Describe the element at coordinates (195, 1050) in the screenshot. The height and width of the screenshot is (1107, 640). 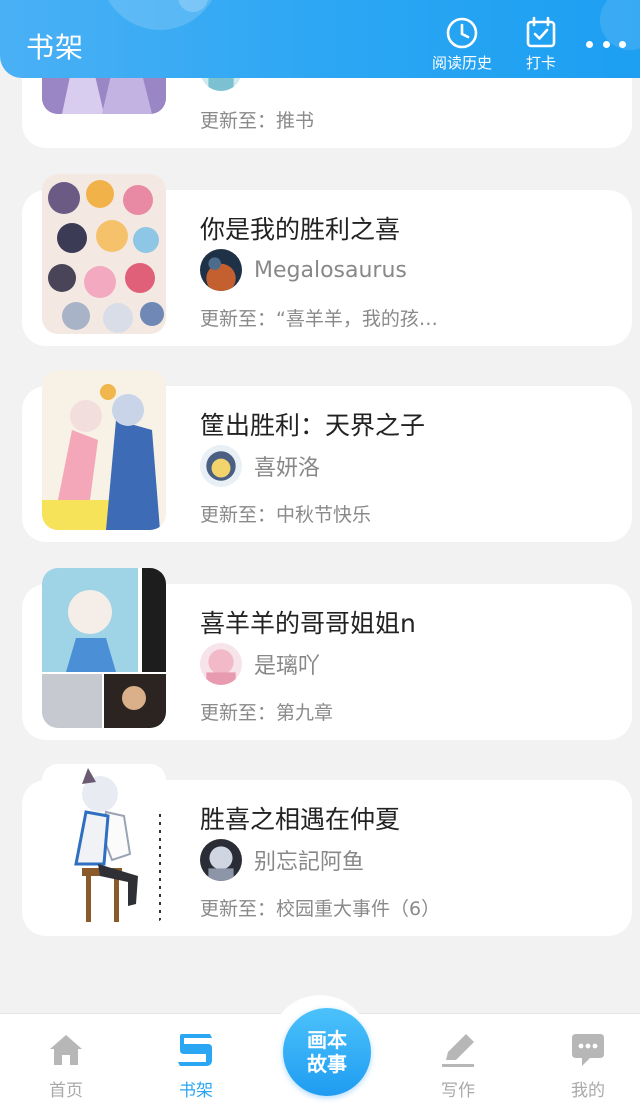
I see `bookshelf-icon` at that location.